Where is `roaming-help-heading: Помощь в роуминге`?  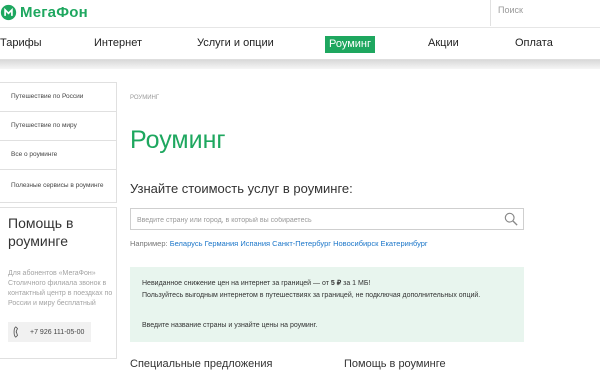 roaming-help-heading: Помощь в роуминге is located at coordinates (395, 364).